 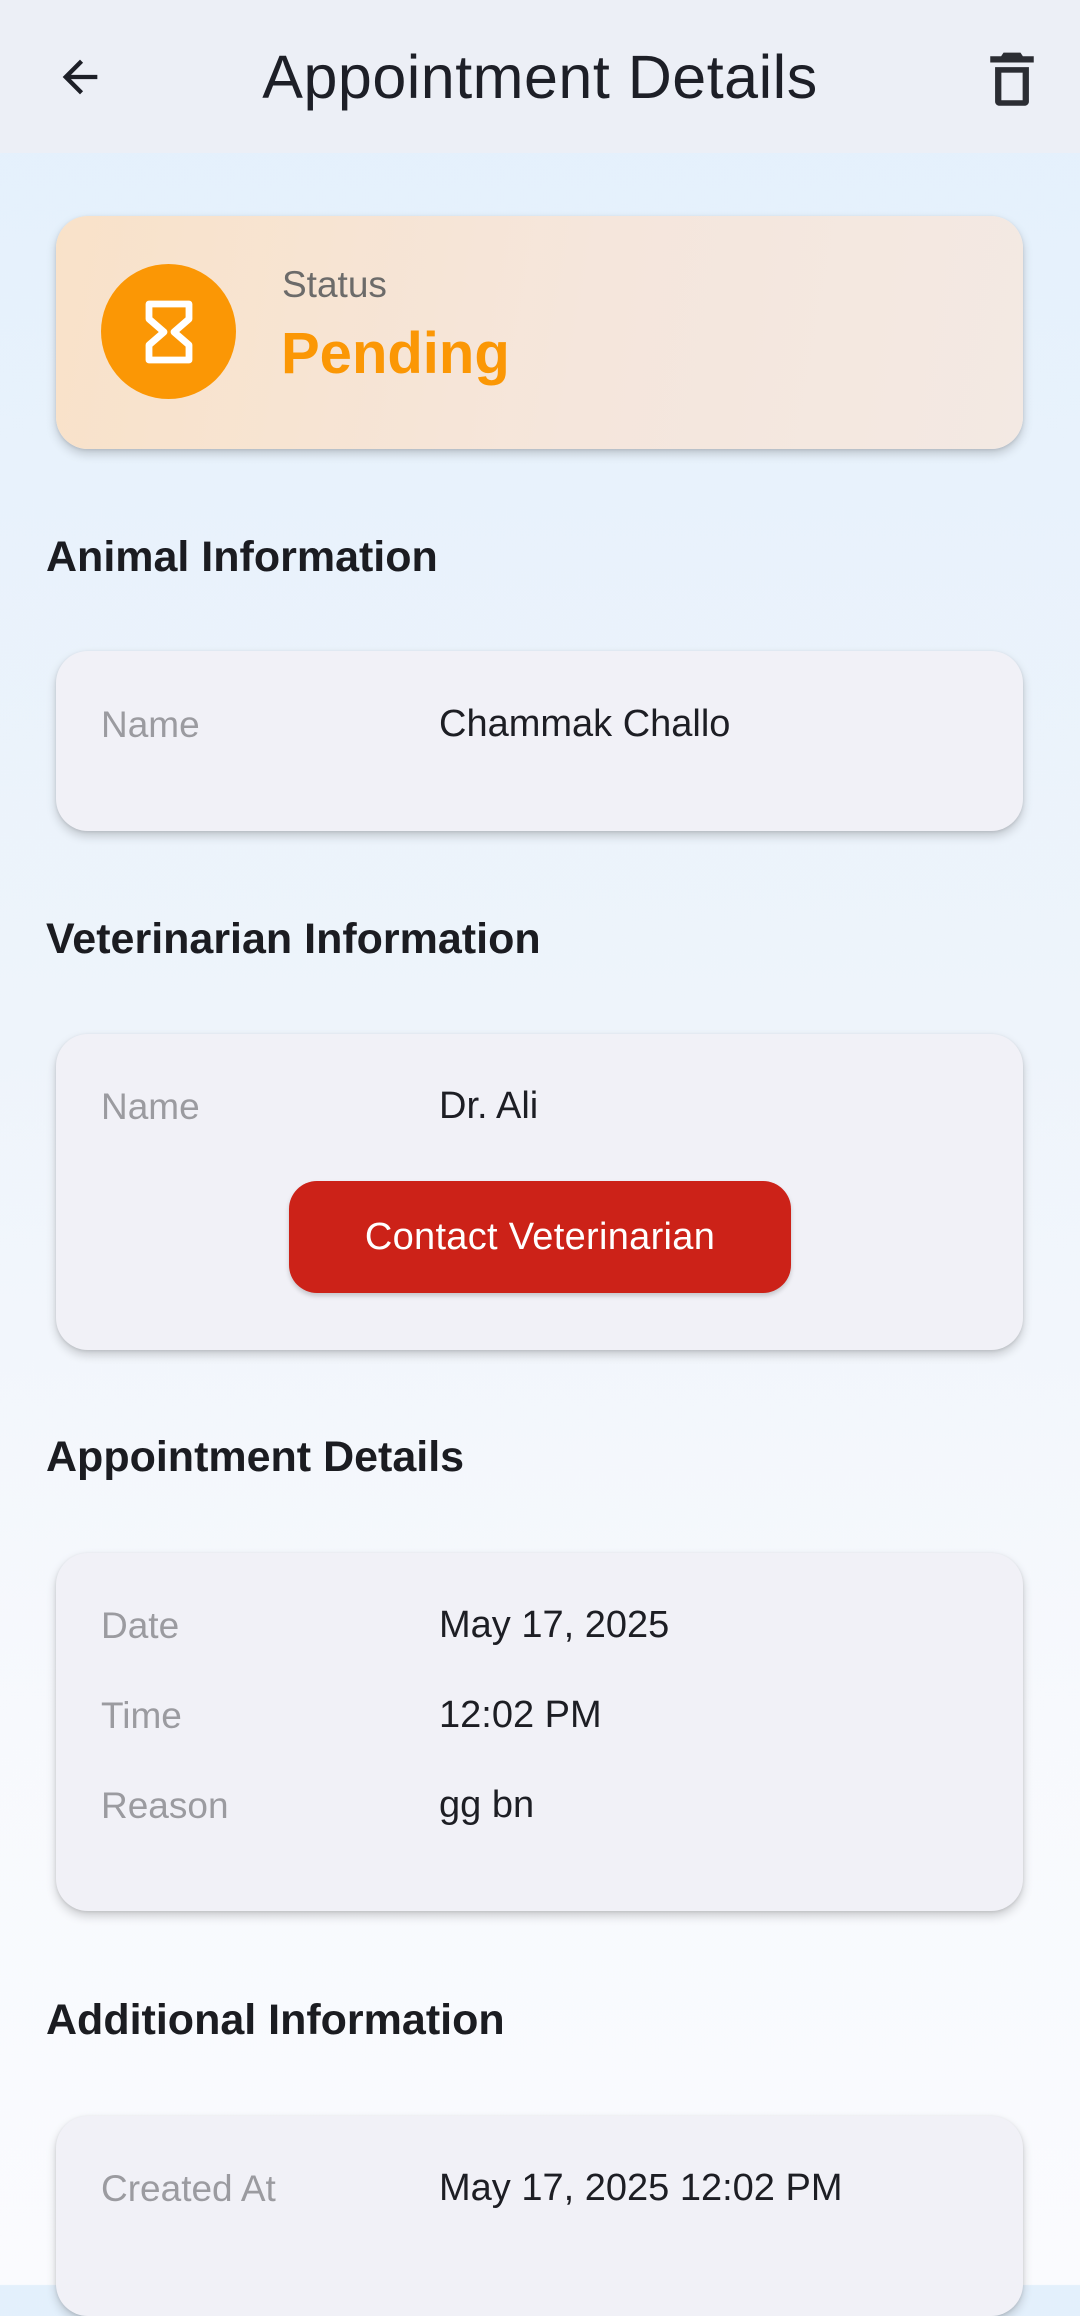 I want to click on time-label: Time, so click(x=141, y=1715).